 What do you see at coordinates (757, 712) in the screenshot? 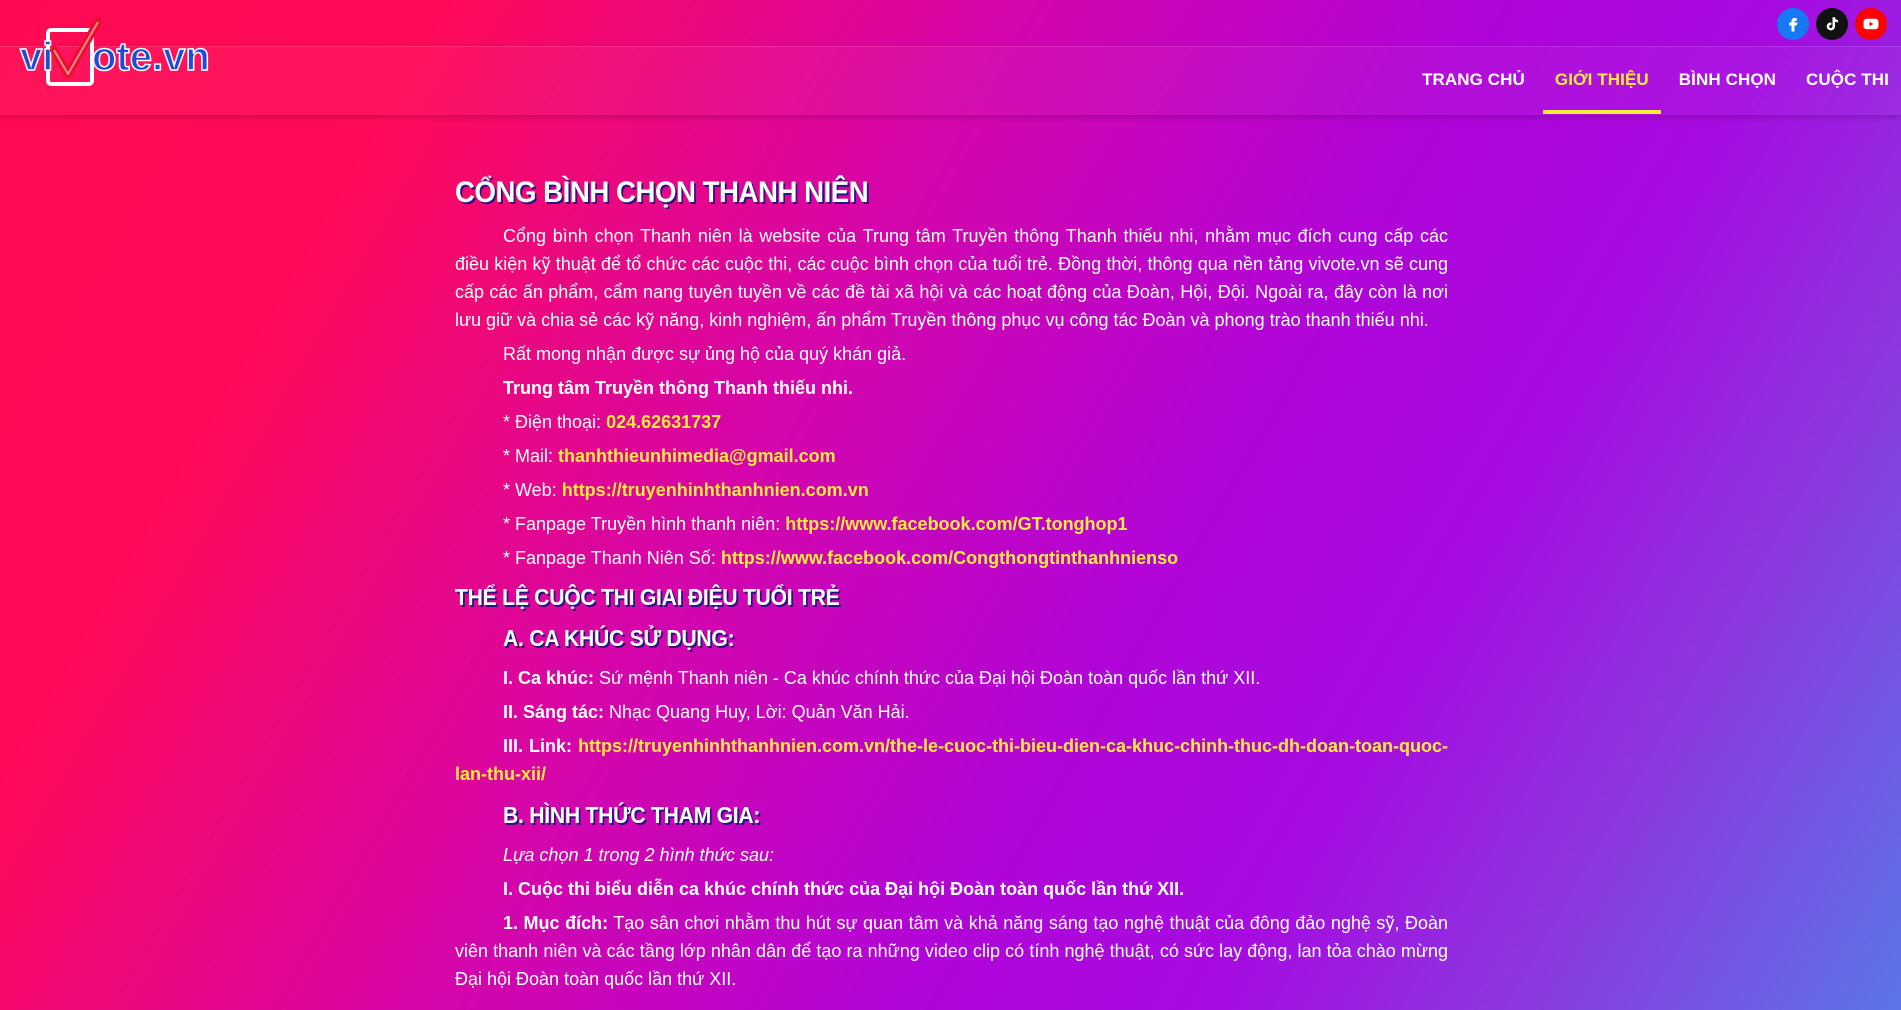
I see `composer-text: Nhạc Quang Huy, Lời: Quản Văn Hải.` at bounding box center [757, 712].